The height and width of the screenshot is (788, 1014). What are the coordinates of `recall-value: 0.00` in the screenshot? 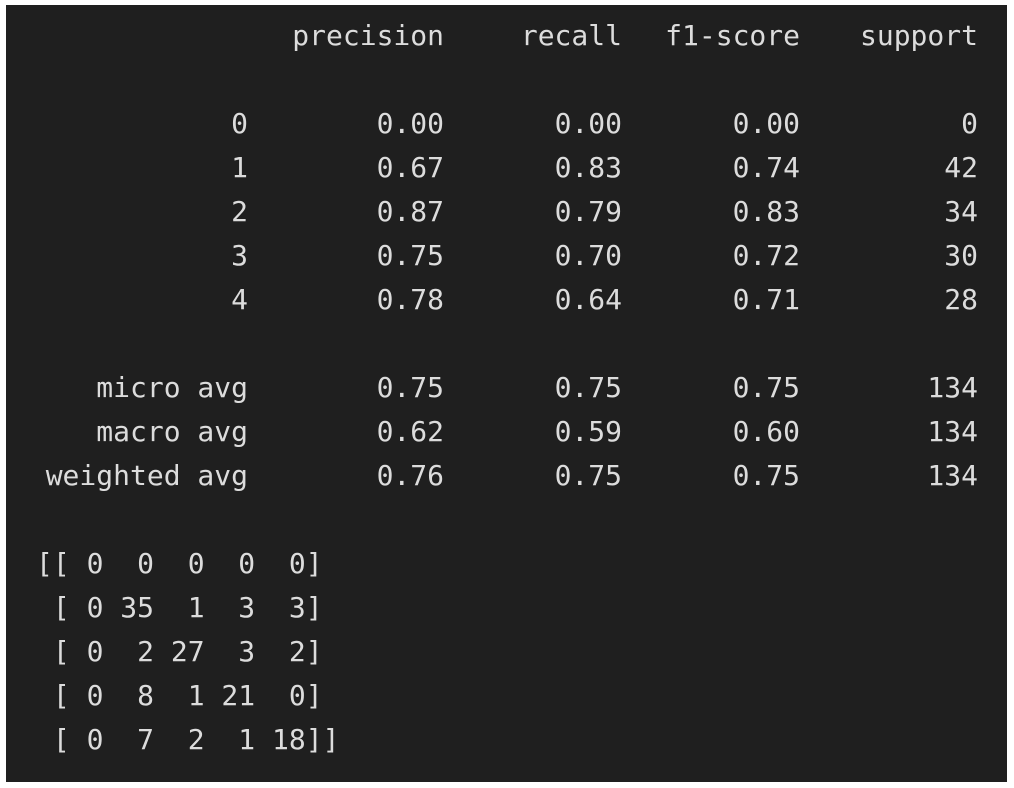 It's located at (588, 123).